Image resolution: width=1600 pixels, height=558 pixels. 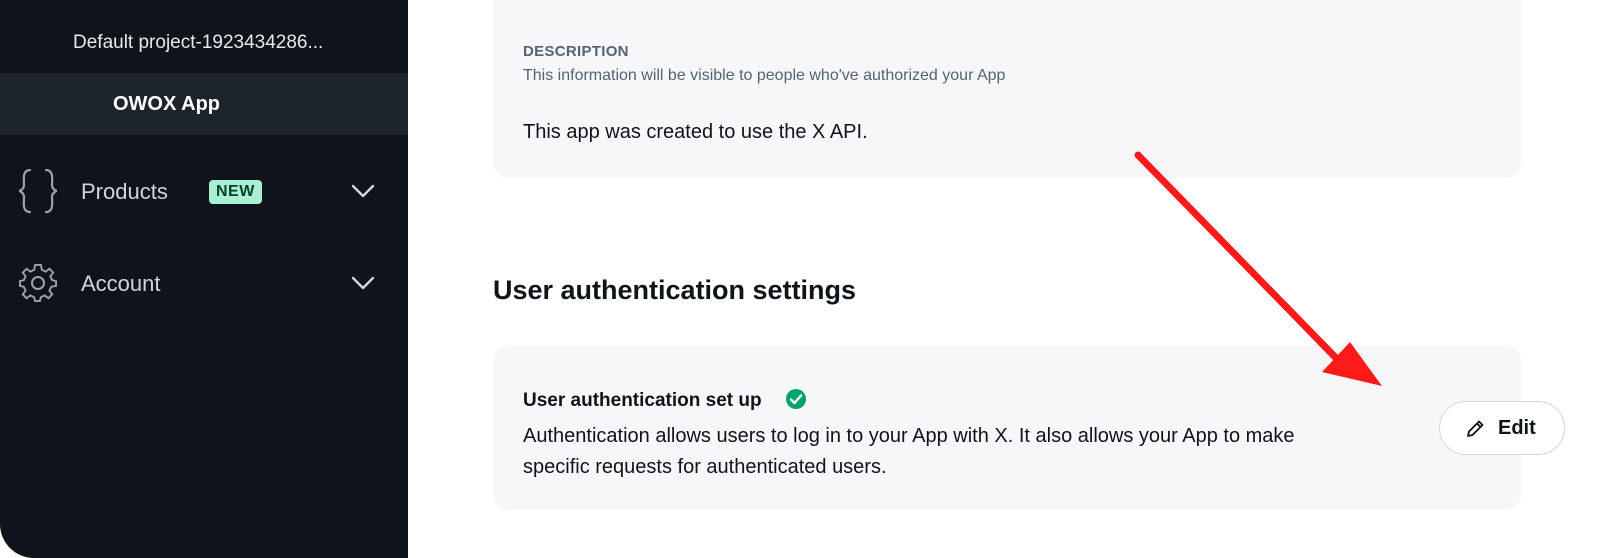 What do you see at coordinates (642, 400) in the screenshot?
I see `auth-status-title: User authentication set up` at bounding box center [642, 400].